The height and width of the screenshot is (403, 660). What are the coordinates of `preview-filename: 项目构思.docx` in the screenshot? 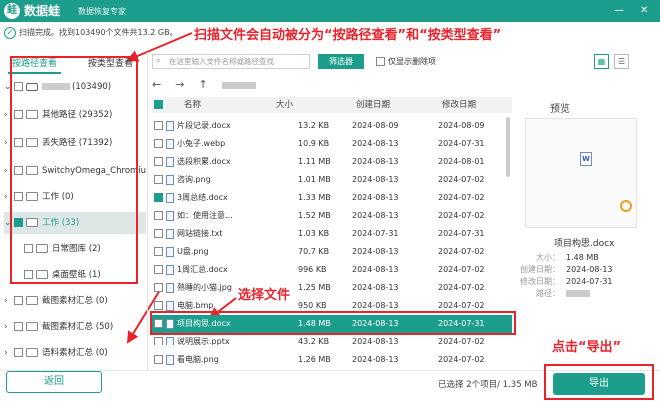 It's located at (584, 244).